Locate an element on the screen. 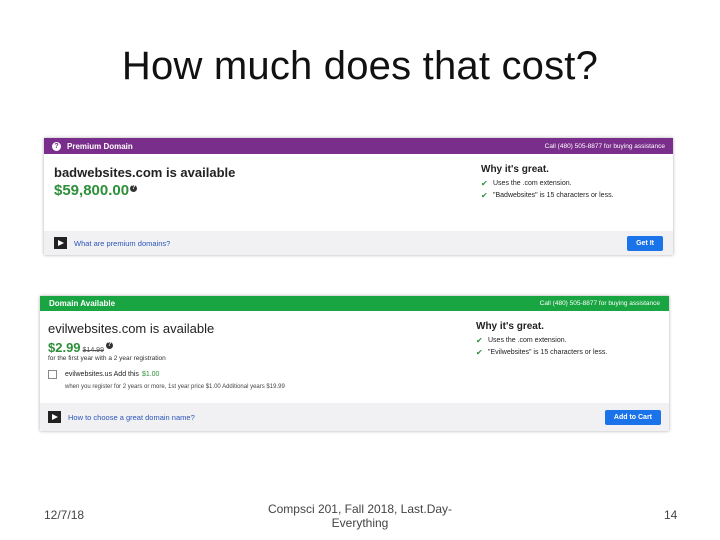 The image size is (720, 540). available-old-price: $14.99 is located at coordinates (93, 350).